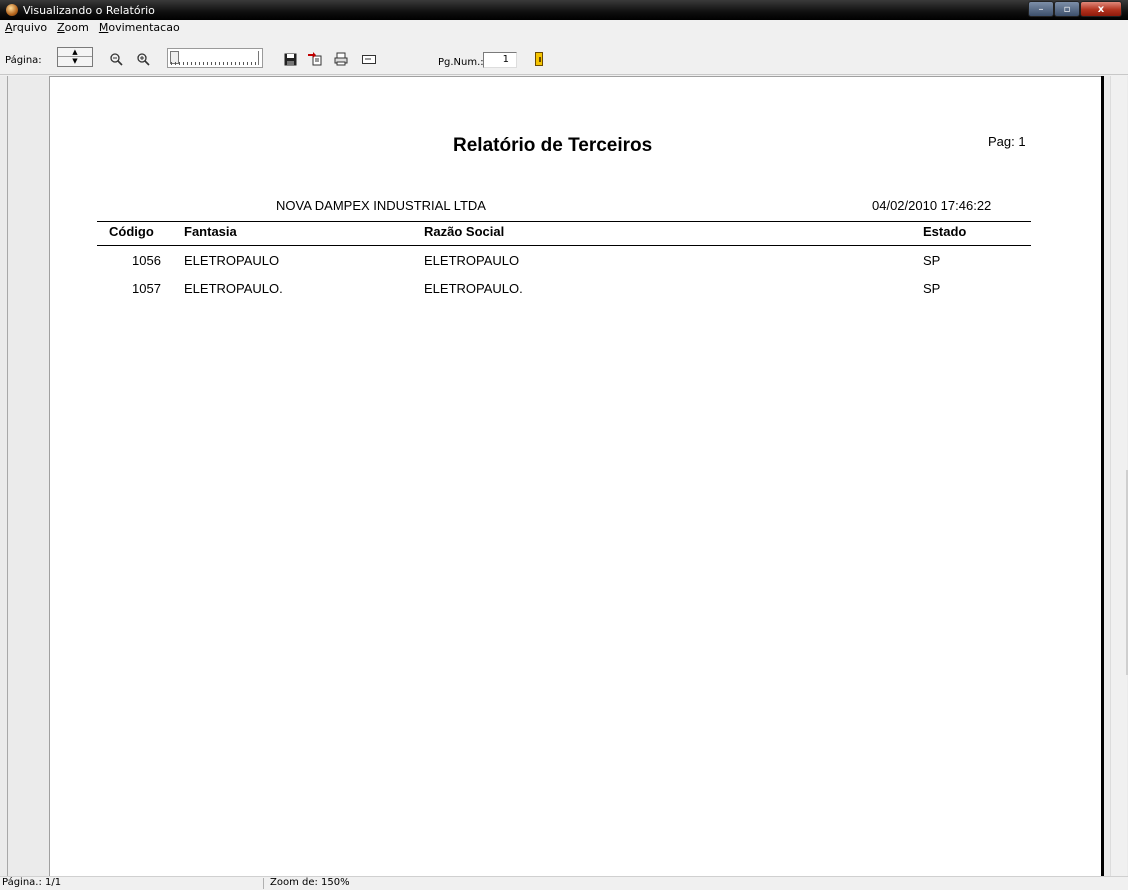 The height and width of the screenshot is (890, 1128). Describe the element at coordinates (564, 55) in the screenshot. I see `toolbar: Página: ▲ ▼ Pg.Num.: 1` at that location.